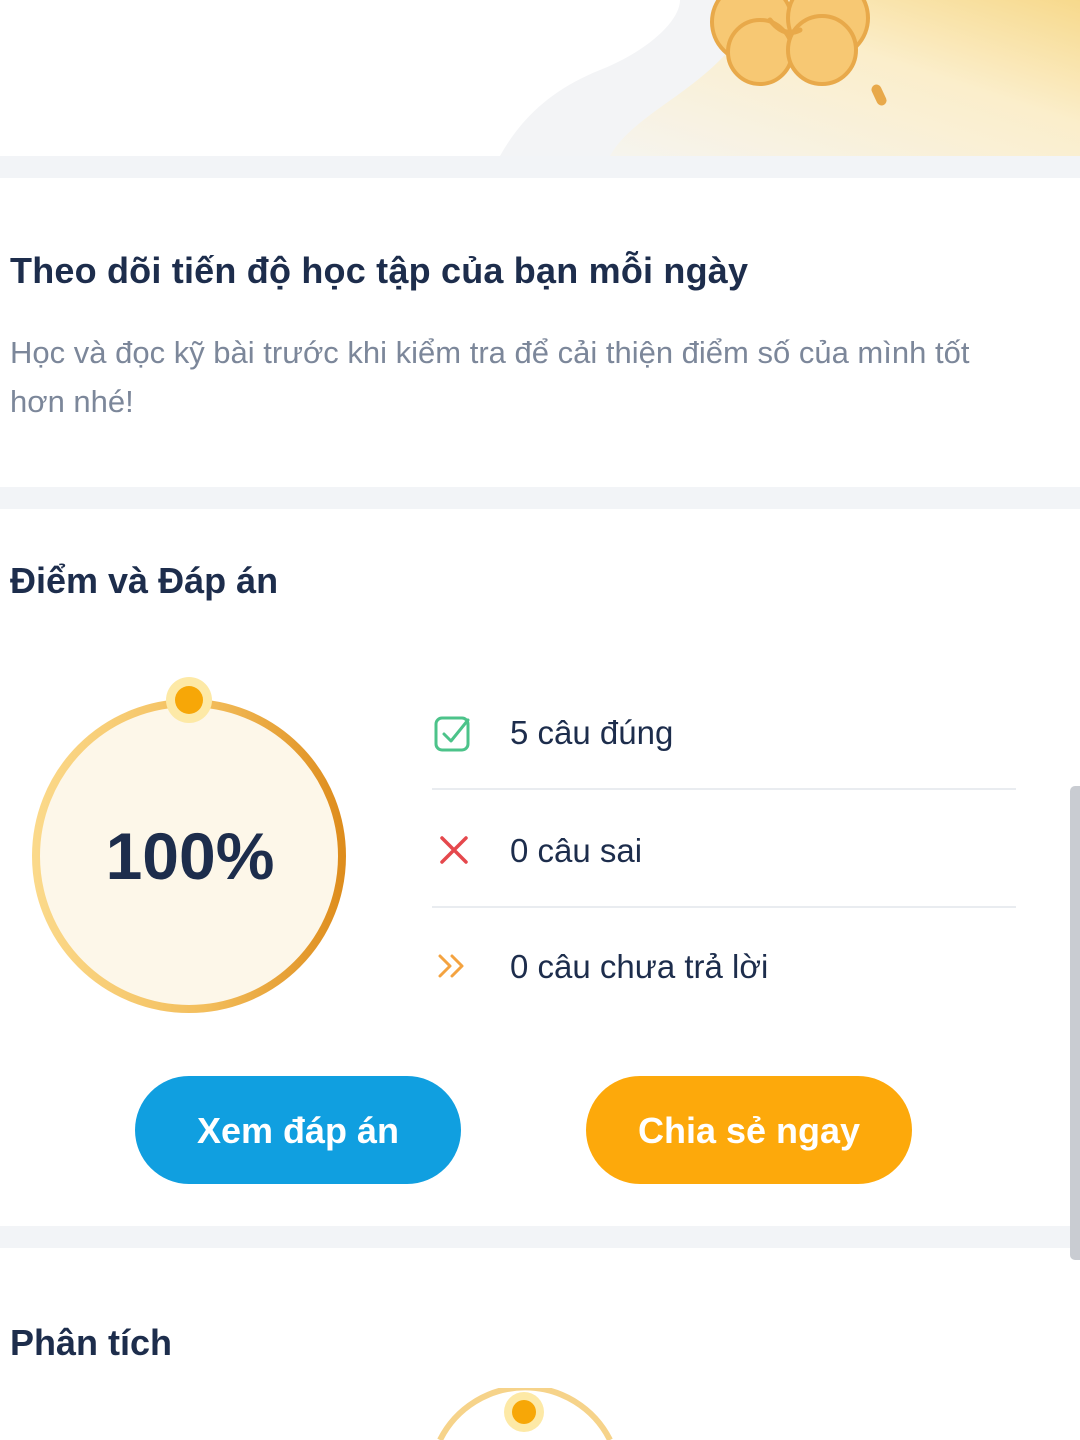 This screenshot has width=1080, height=1440. I want to click on stat-correct: 5 câu đúng, so click(724, 770).